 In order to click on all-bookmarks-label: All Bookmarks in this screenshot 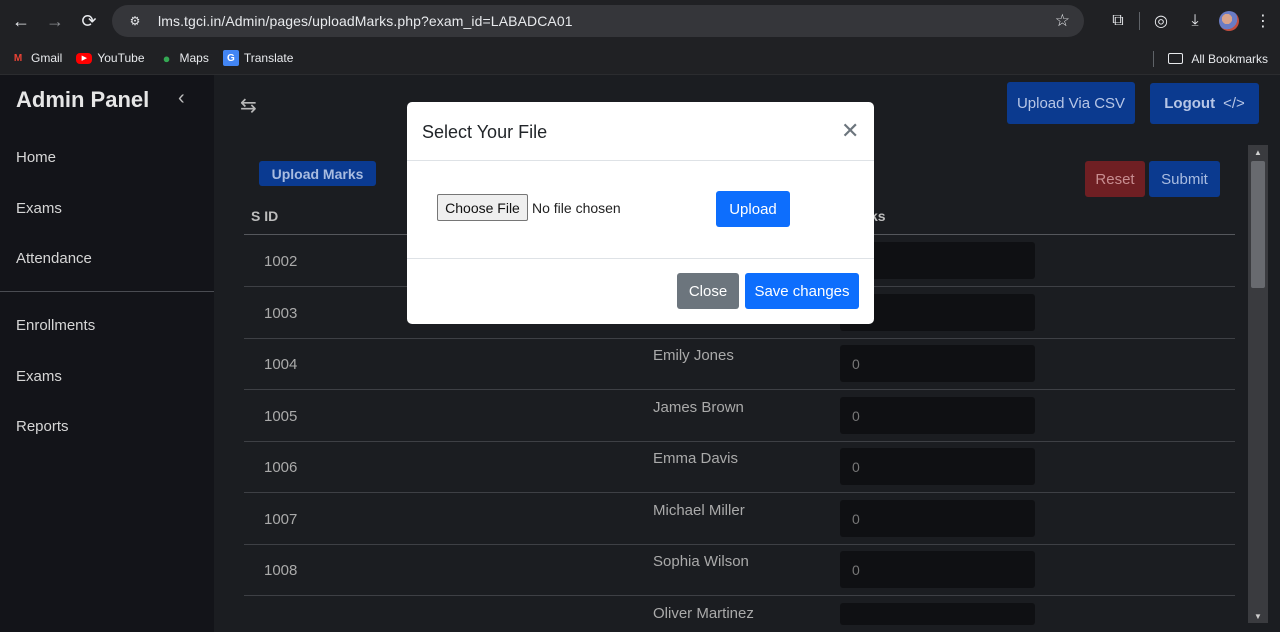, I will do `click(1229, 58)`.